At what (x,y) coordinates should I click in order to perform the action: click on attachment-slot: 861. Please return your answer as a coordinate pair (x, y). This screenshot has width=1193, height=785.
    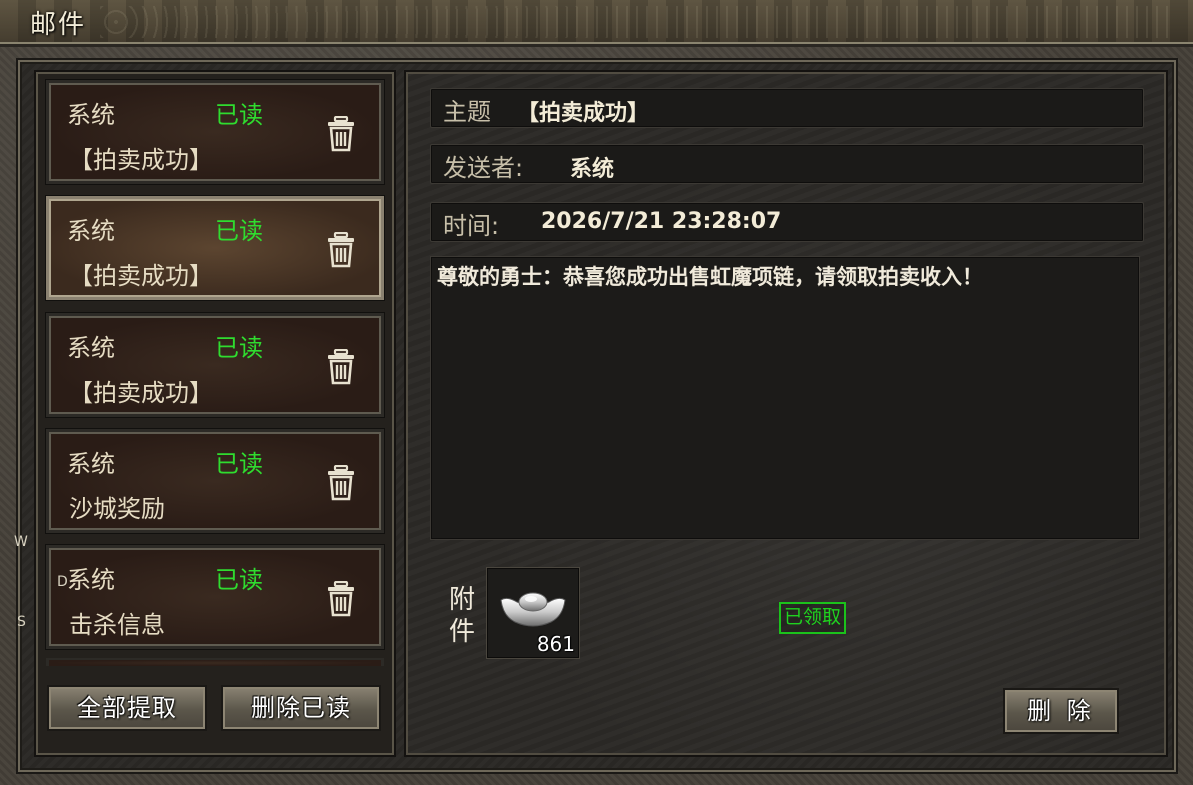
    Looking at the image, I should click on (533, 613).